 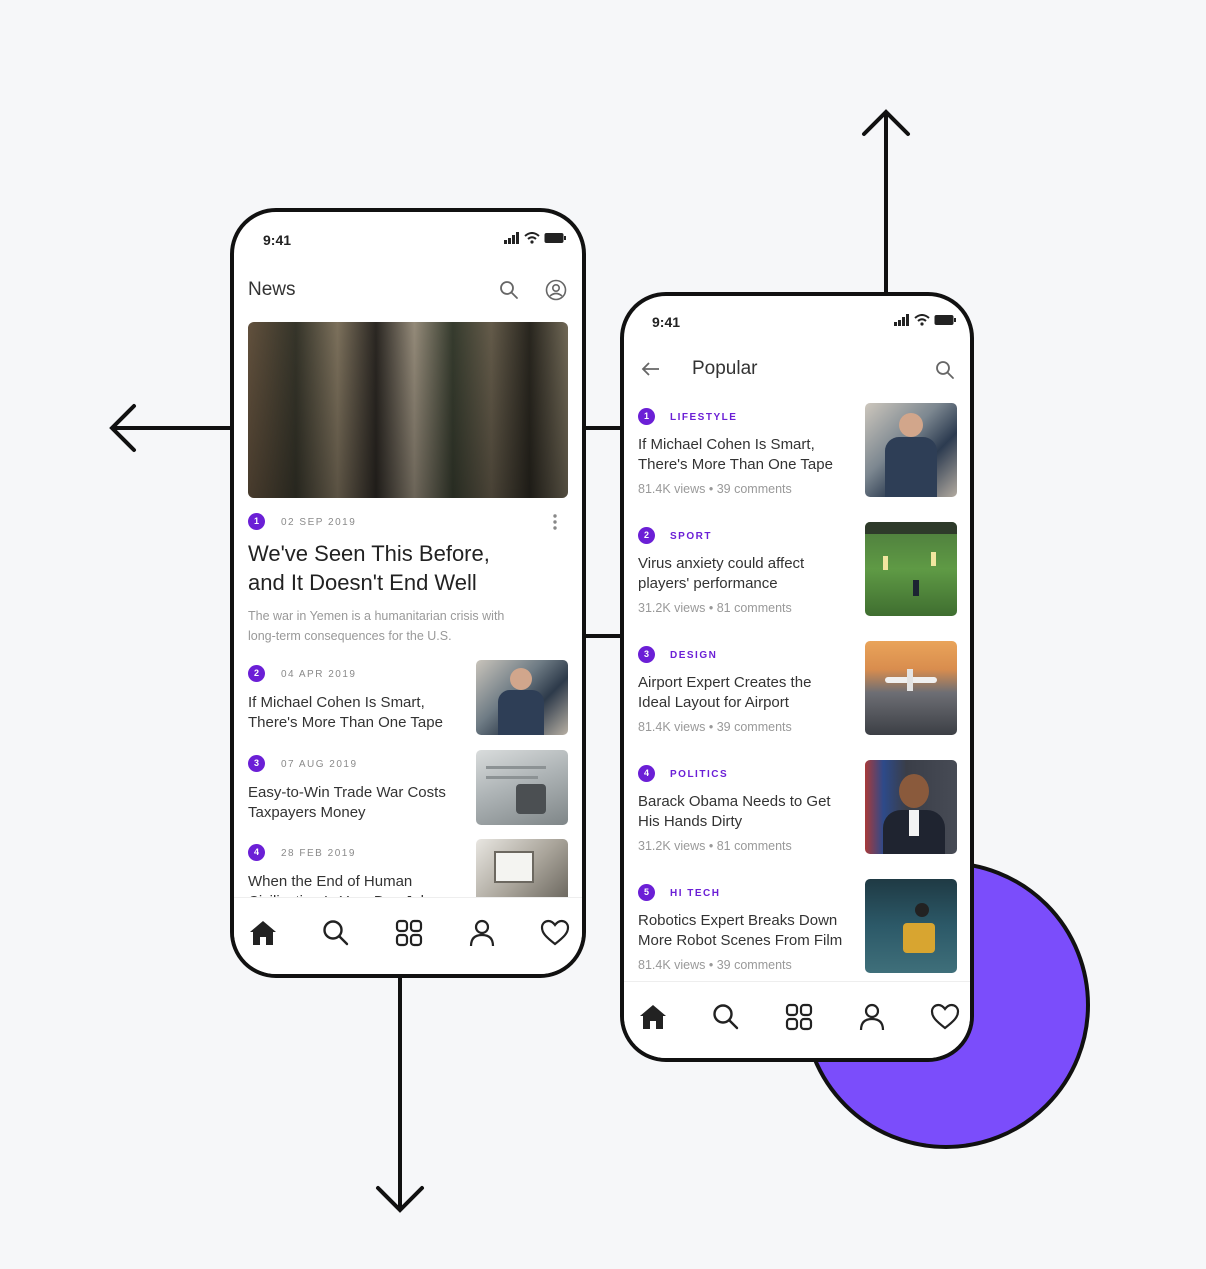 I want to click on hero-summary-line2: long-term consequences for the U.S., so click(x=350, y=636).